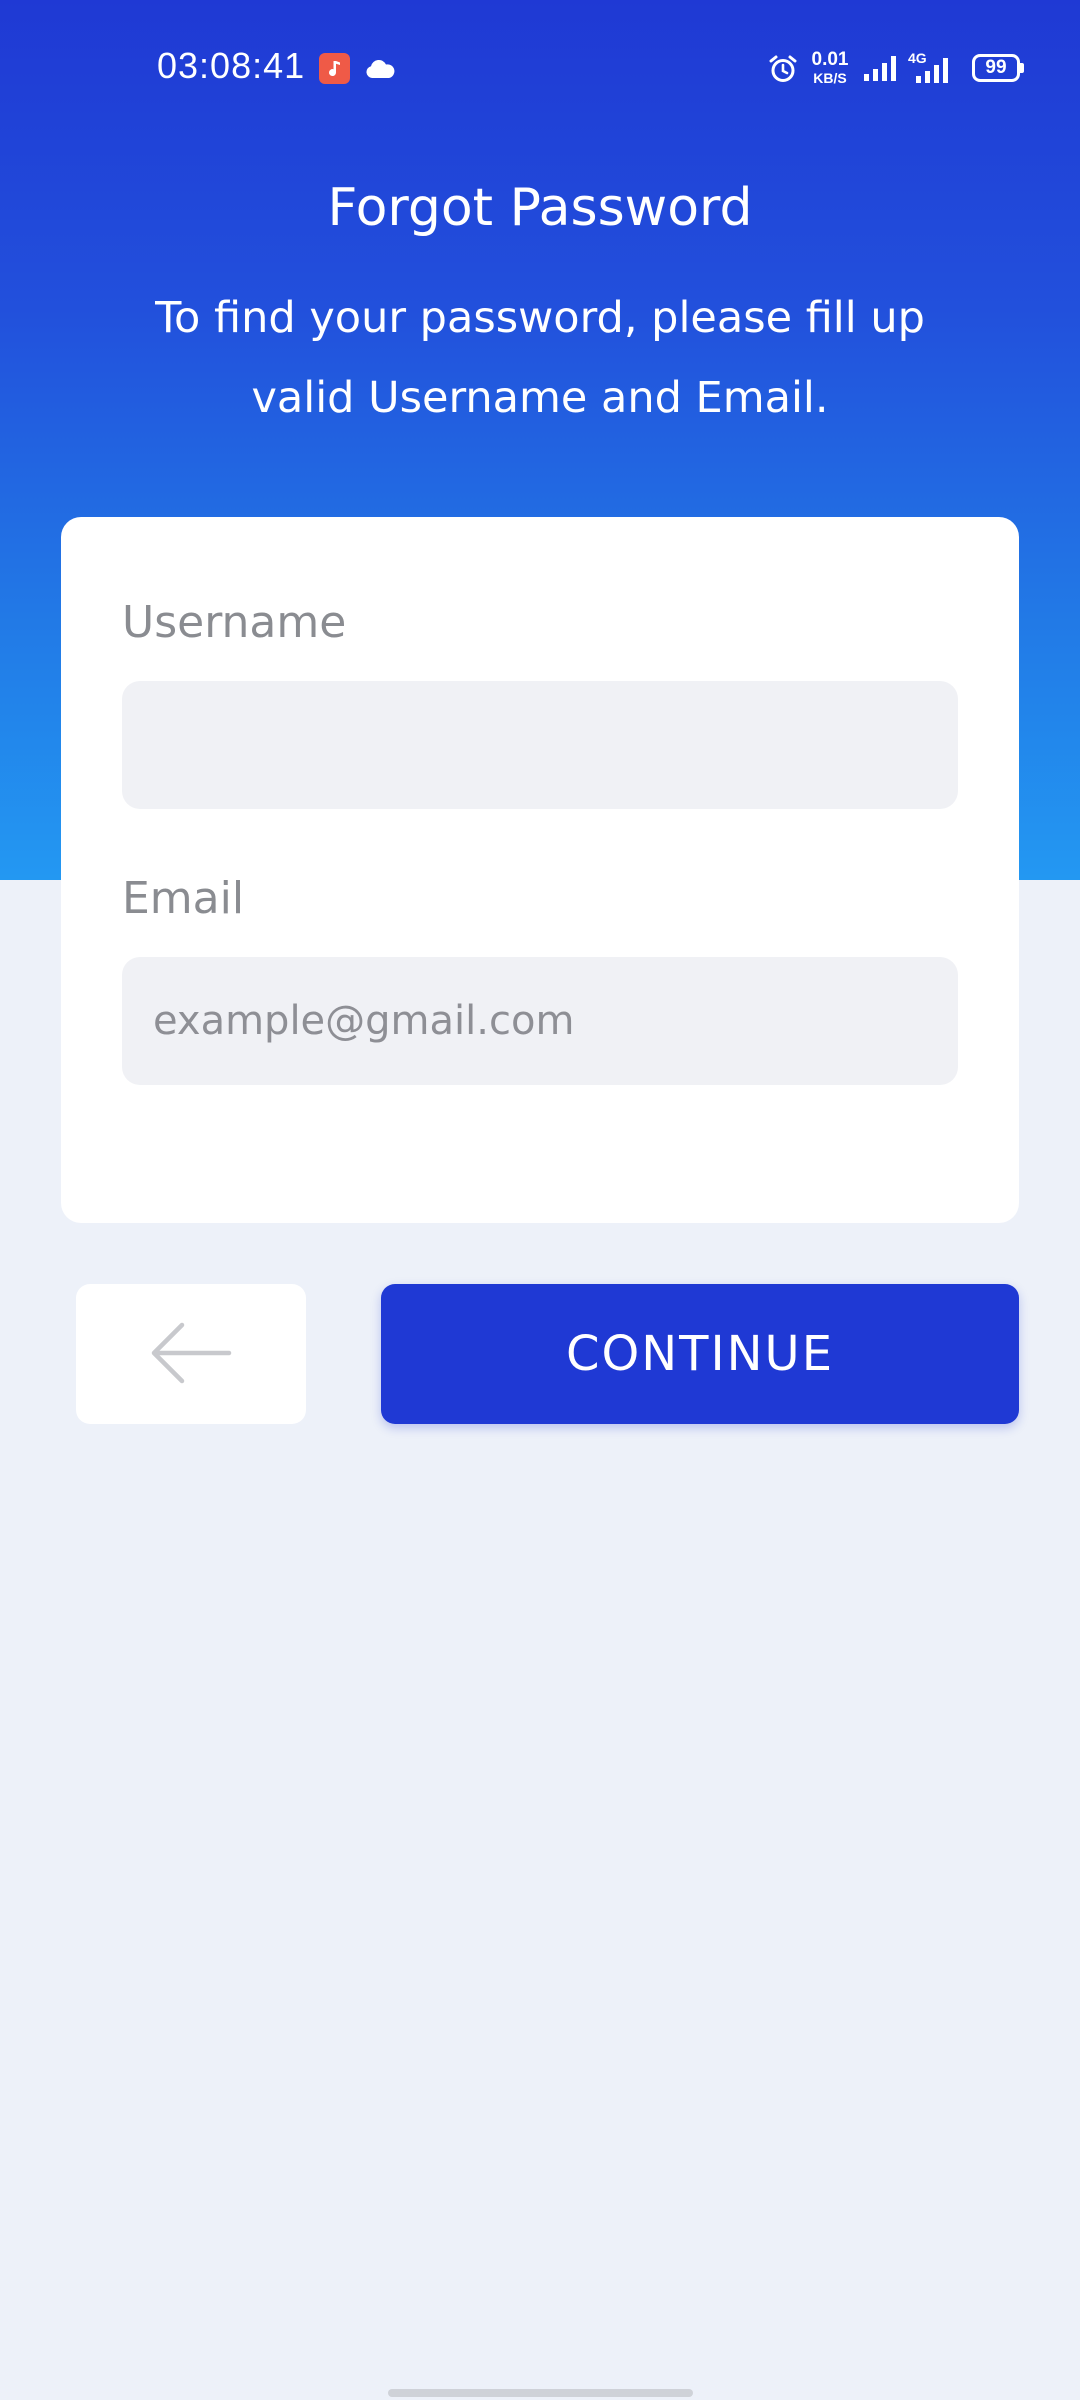  Describe the element at coordinates (540, 68) in the screenshot. I see `status-bar: 03:08:41 0.01 KB/S 4G 99` at that location.